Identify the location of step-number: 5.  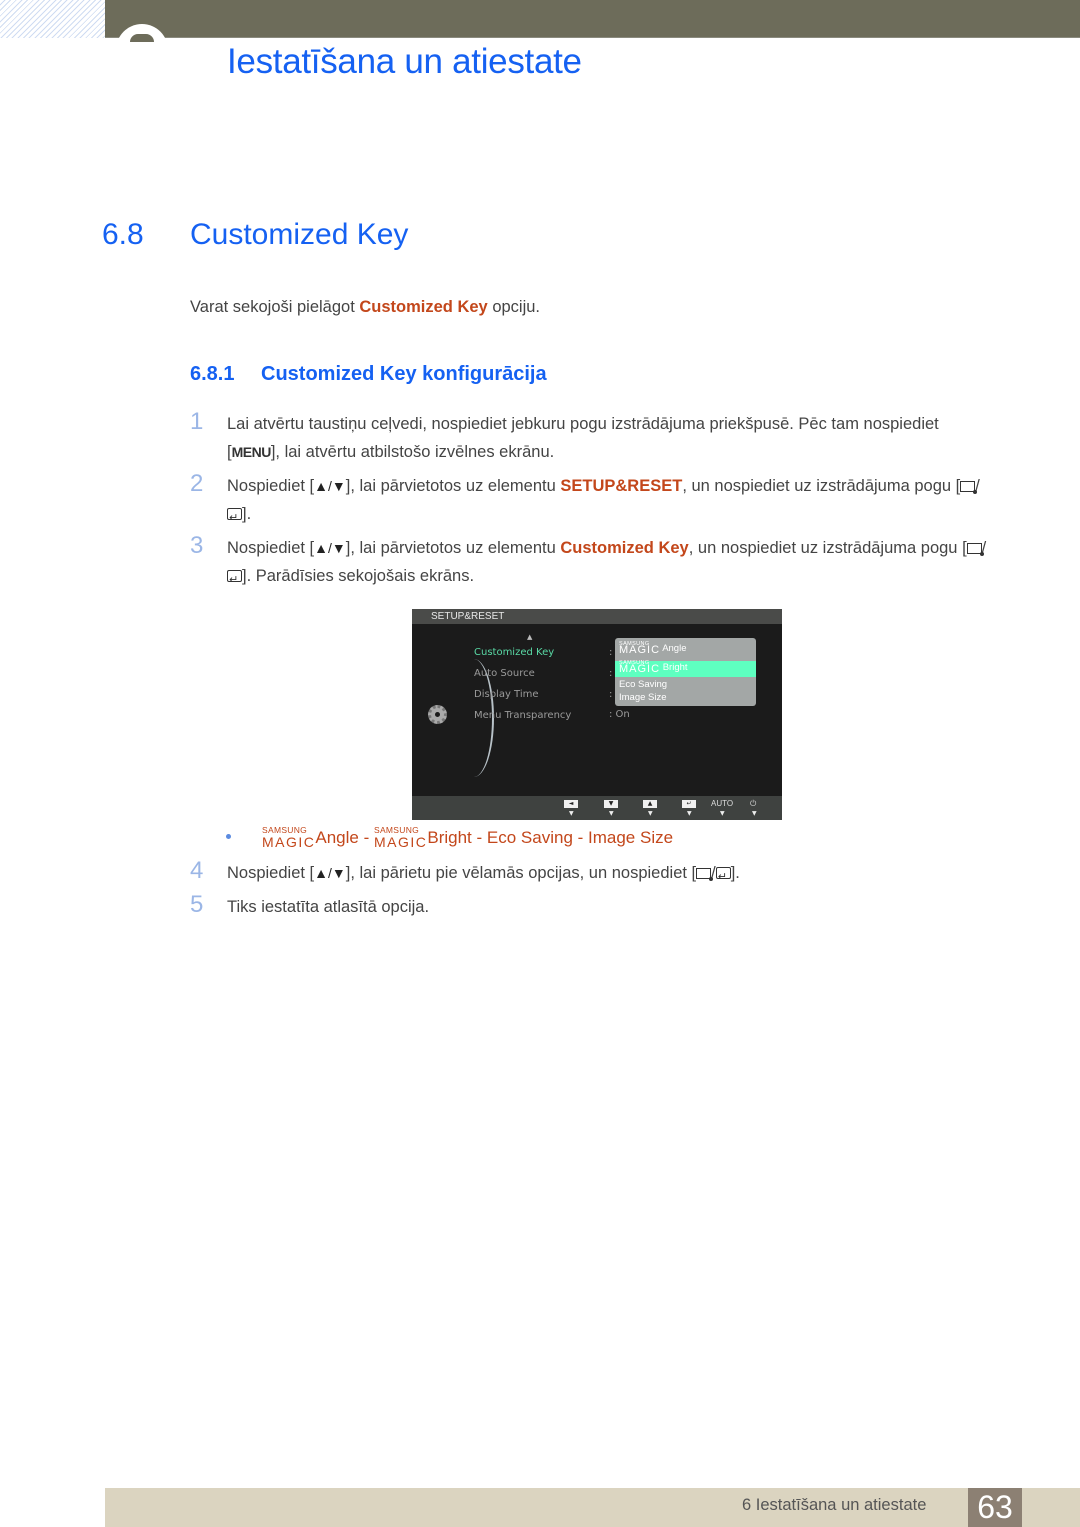
(197, 904).